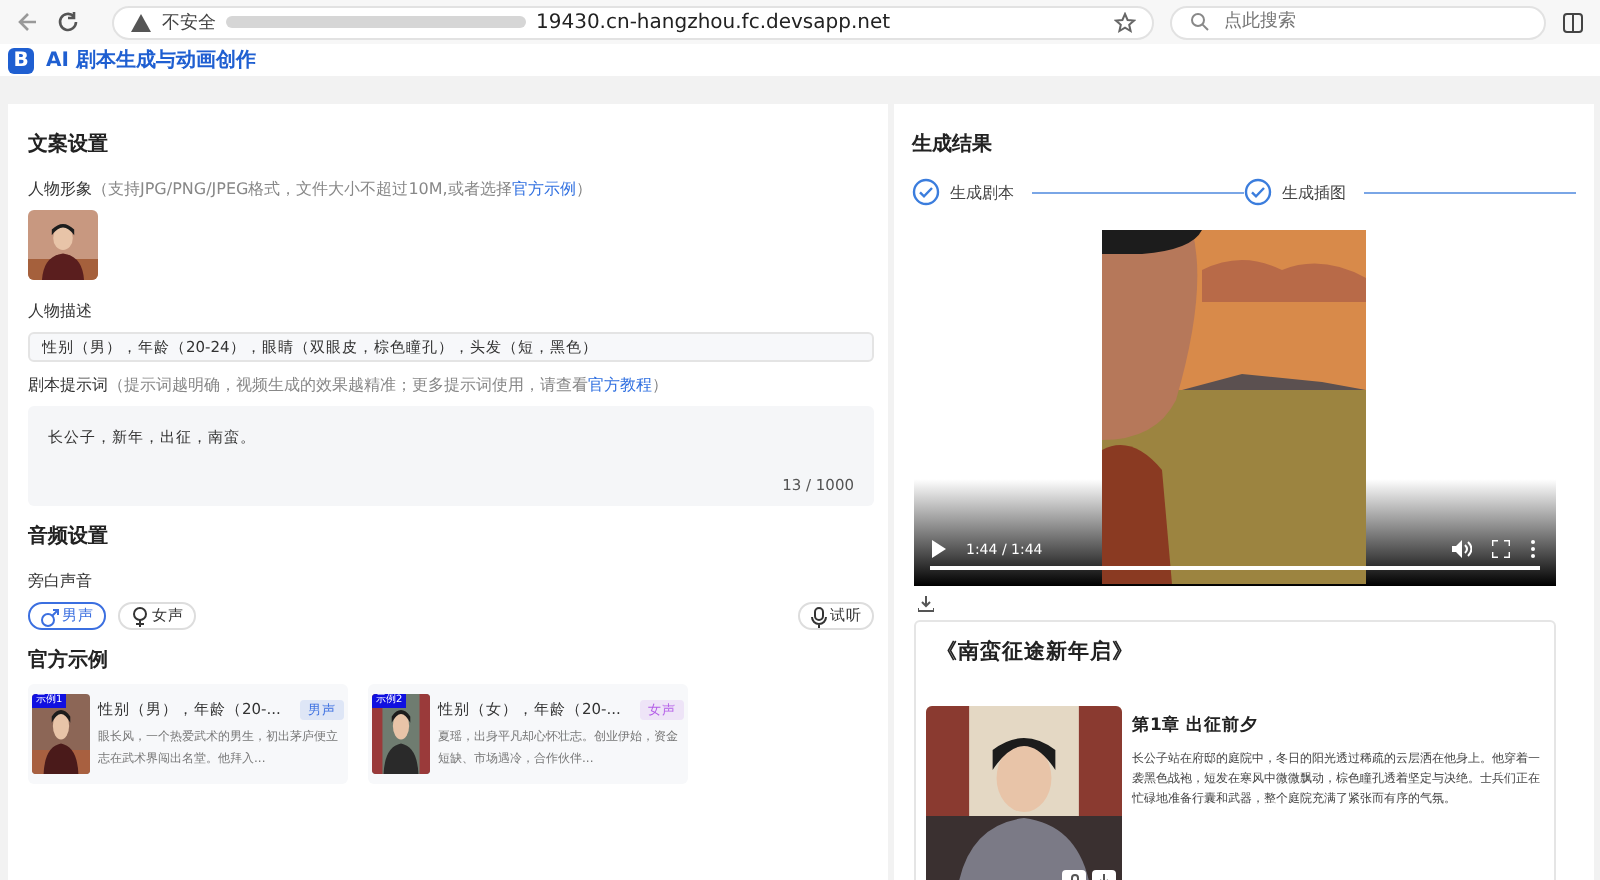 Image resolution: width=1600 pixels, height=880 pixels. I want to click on link: 官方示例, so click(543, 189).